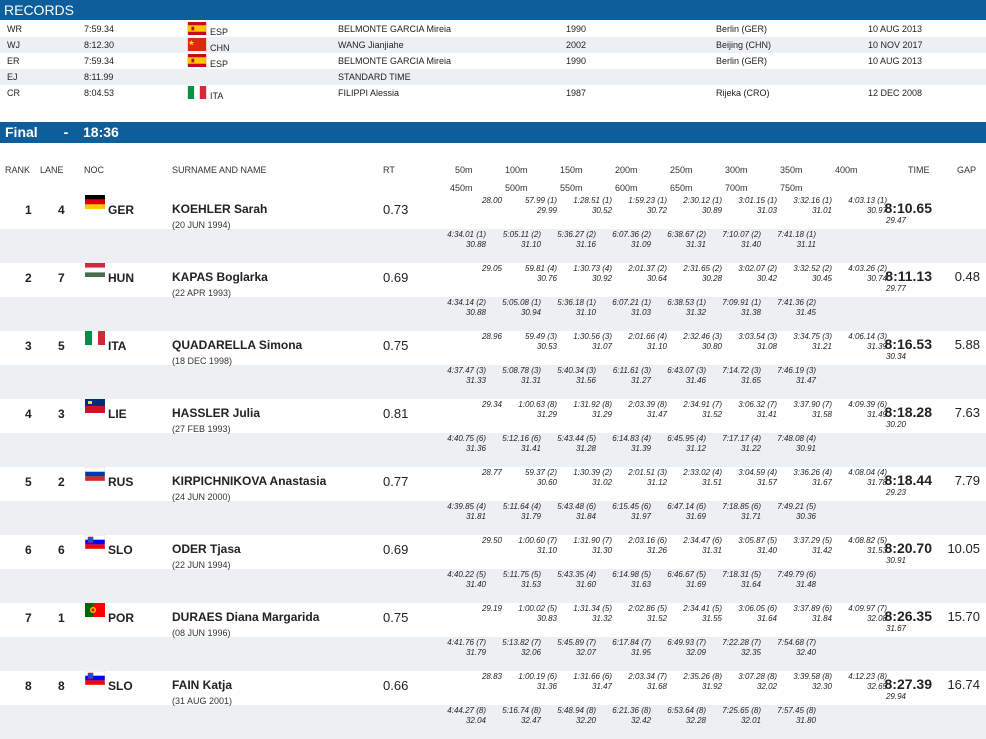 This screenshot has height=739, width=986. Describe the element at coordinates (117, 346) in the screenshot. I see `noc-code: ITA` at that location.